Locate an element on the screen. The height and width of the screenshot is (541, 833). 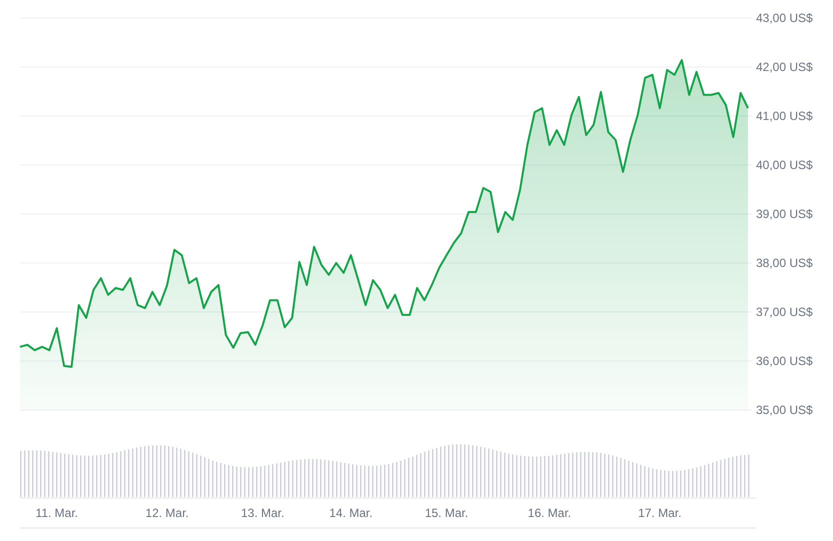
x-axis-label: 15. Mar. is located at coordinates (446, 513).